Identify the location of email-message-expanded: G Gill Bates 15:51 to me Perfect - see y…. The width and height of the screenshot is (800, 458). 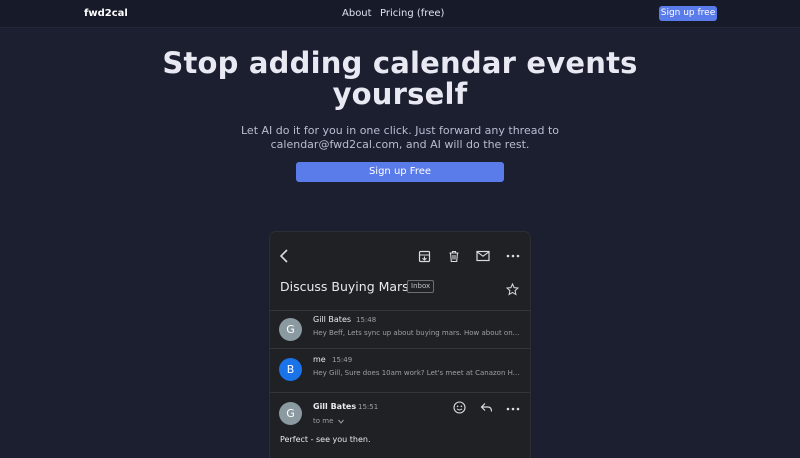
(400, 425).